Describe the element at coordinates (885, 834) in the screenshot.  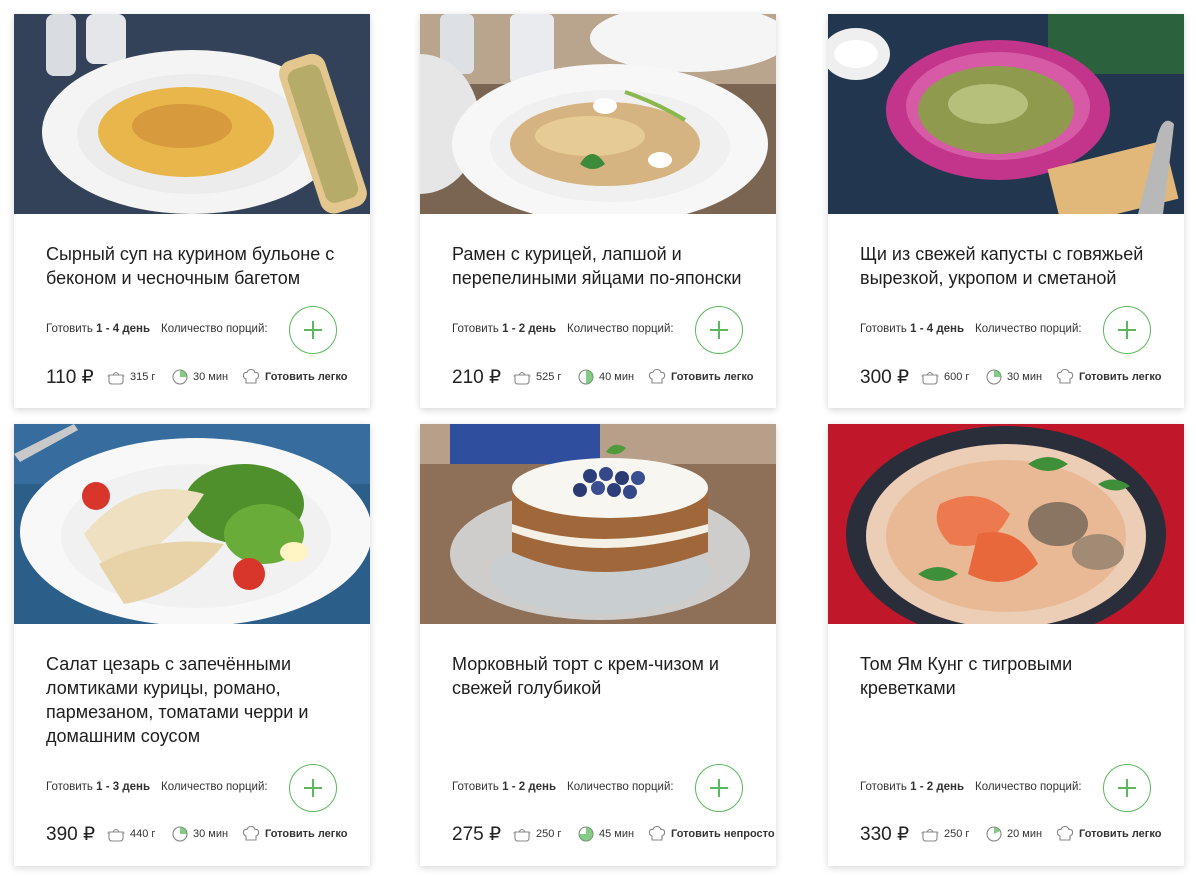
I see `recipe-price: 330 ₽` at that location.